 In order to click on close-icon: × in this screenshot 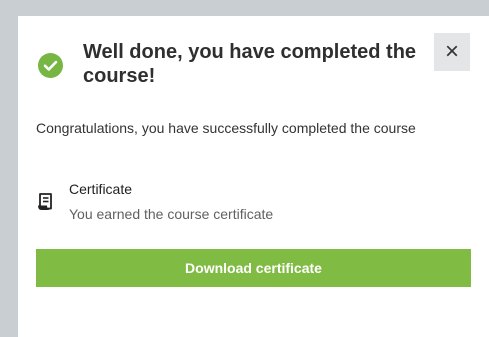, I will do `click(452, 52)`.